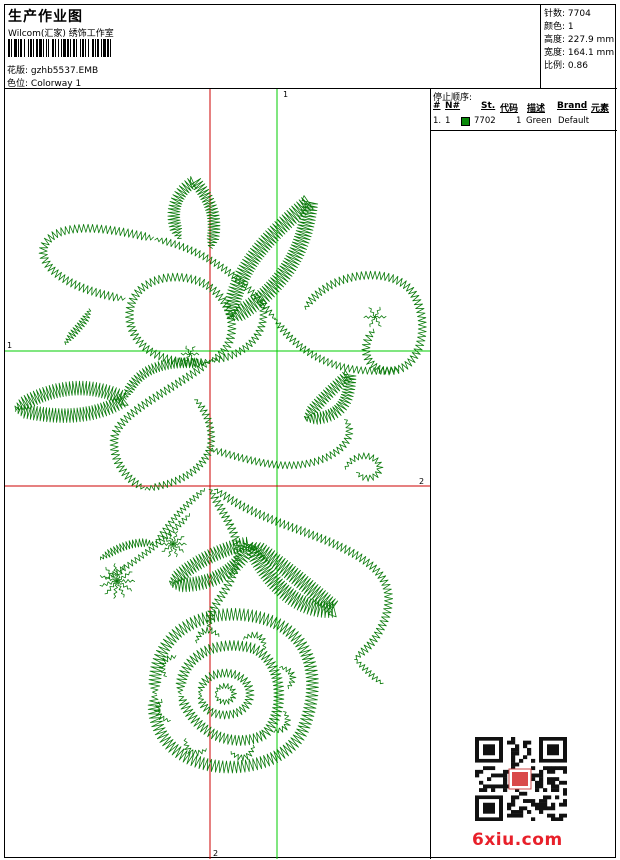 The image size is (620, 860). I want to click on stat-height-label: 高度:, so click(555, 40).